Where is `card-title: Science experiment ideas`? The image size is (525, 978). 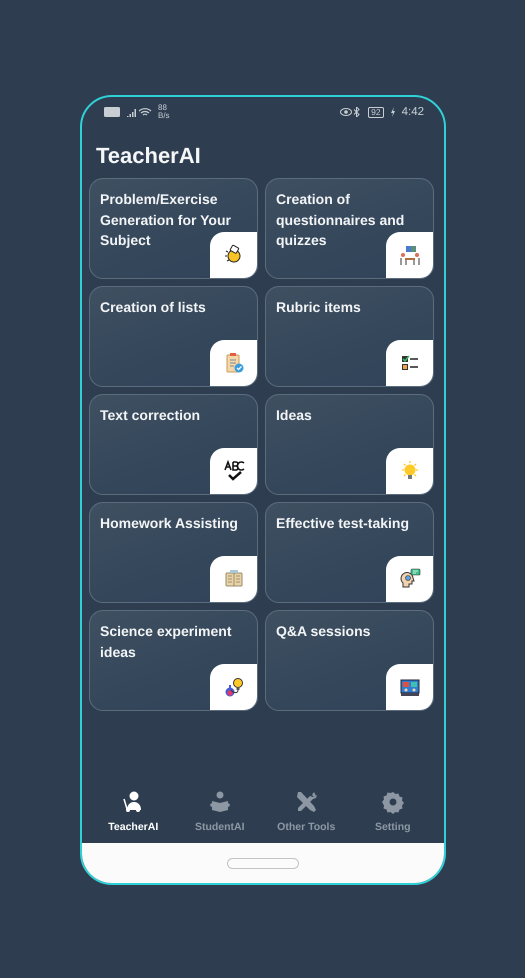 card-title: Science experiment ideas is located at coordinates (166, 642).